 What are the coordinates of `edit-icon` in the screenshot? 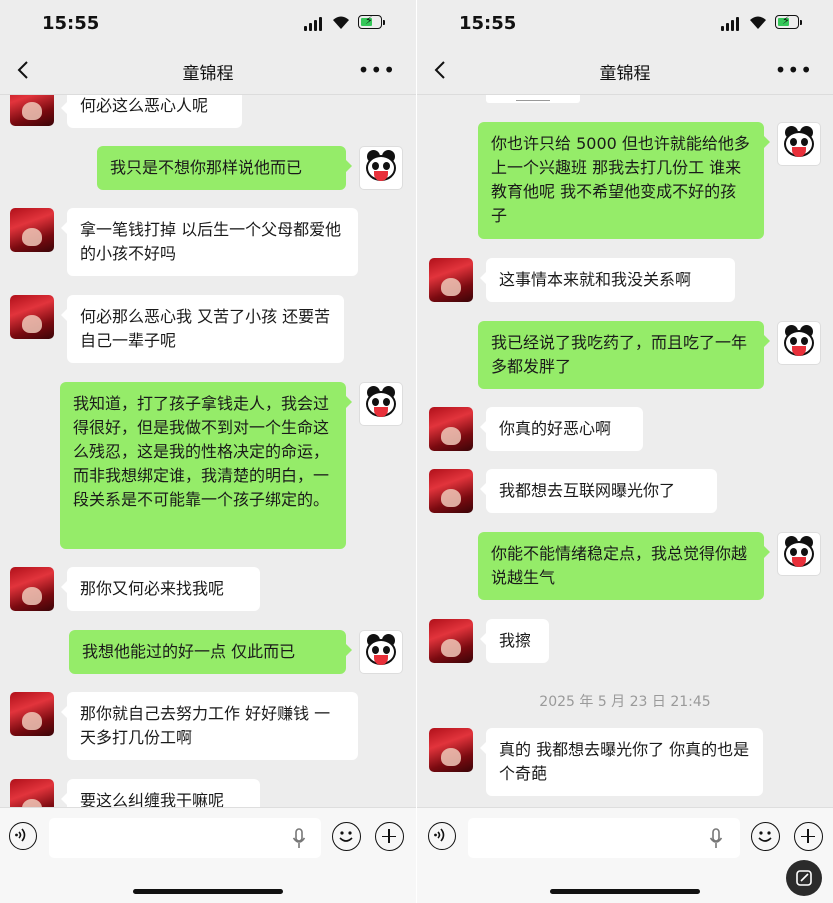 It's located at (804, 878).